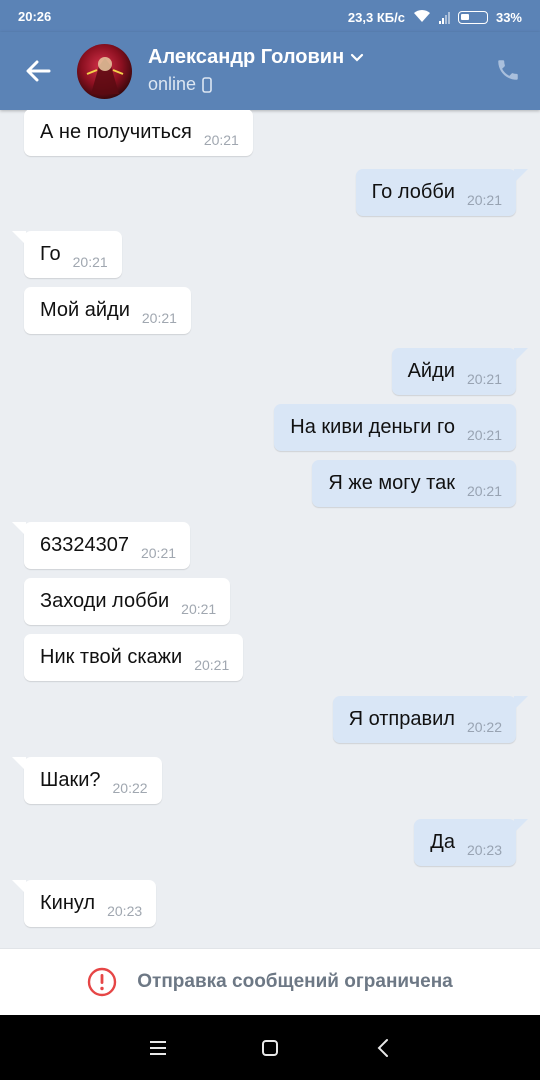  Describe the element at coordinates (101, 545) in the screenshot. I see `message-bubble-incoming: 63324307 20:21` at that location.